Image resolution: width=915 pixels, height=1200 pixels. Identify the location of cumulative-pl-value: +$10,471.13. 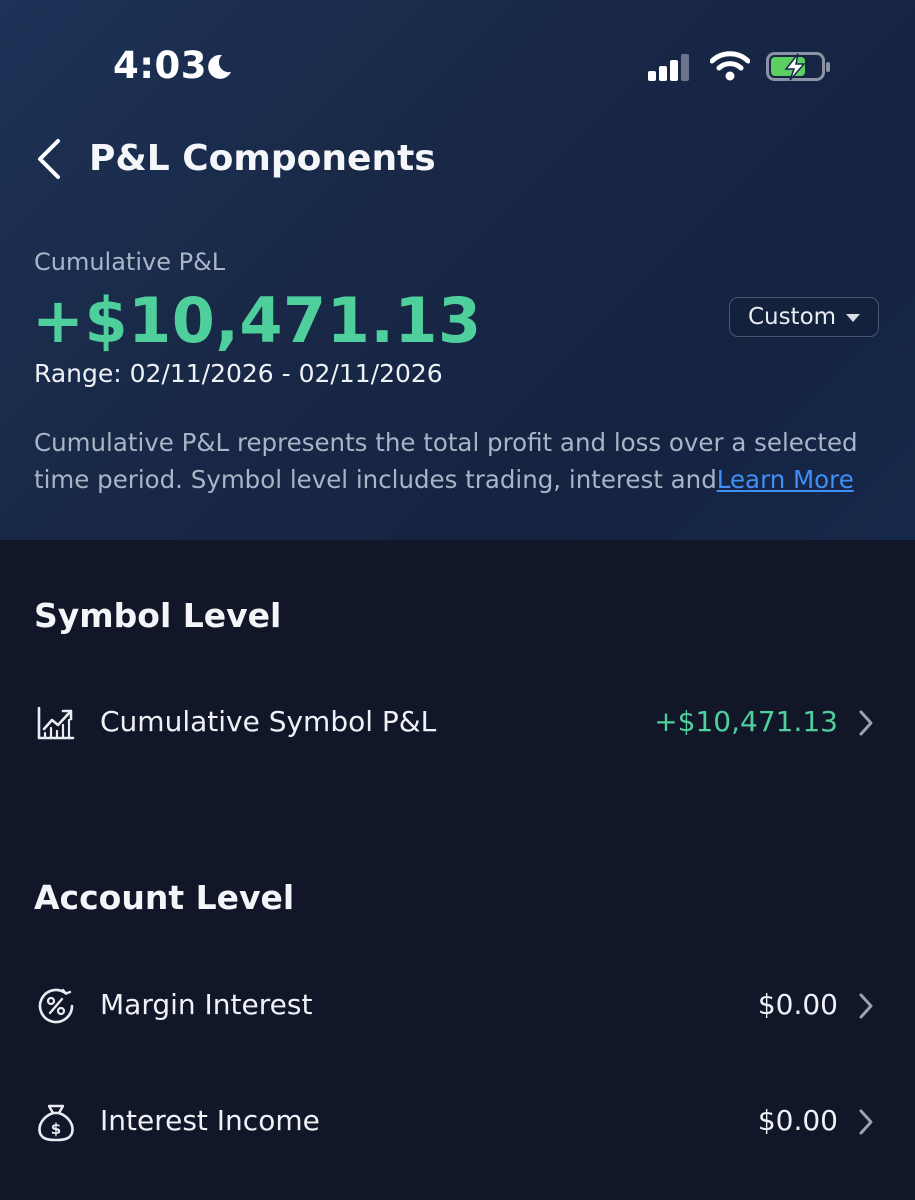
(257, 320).